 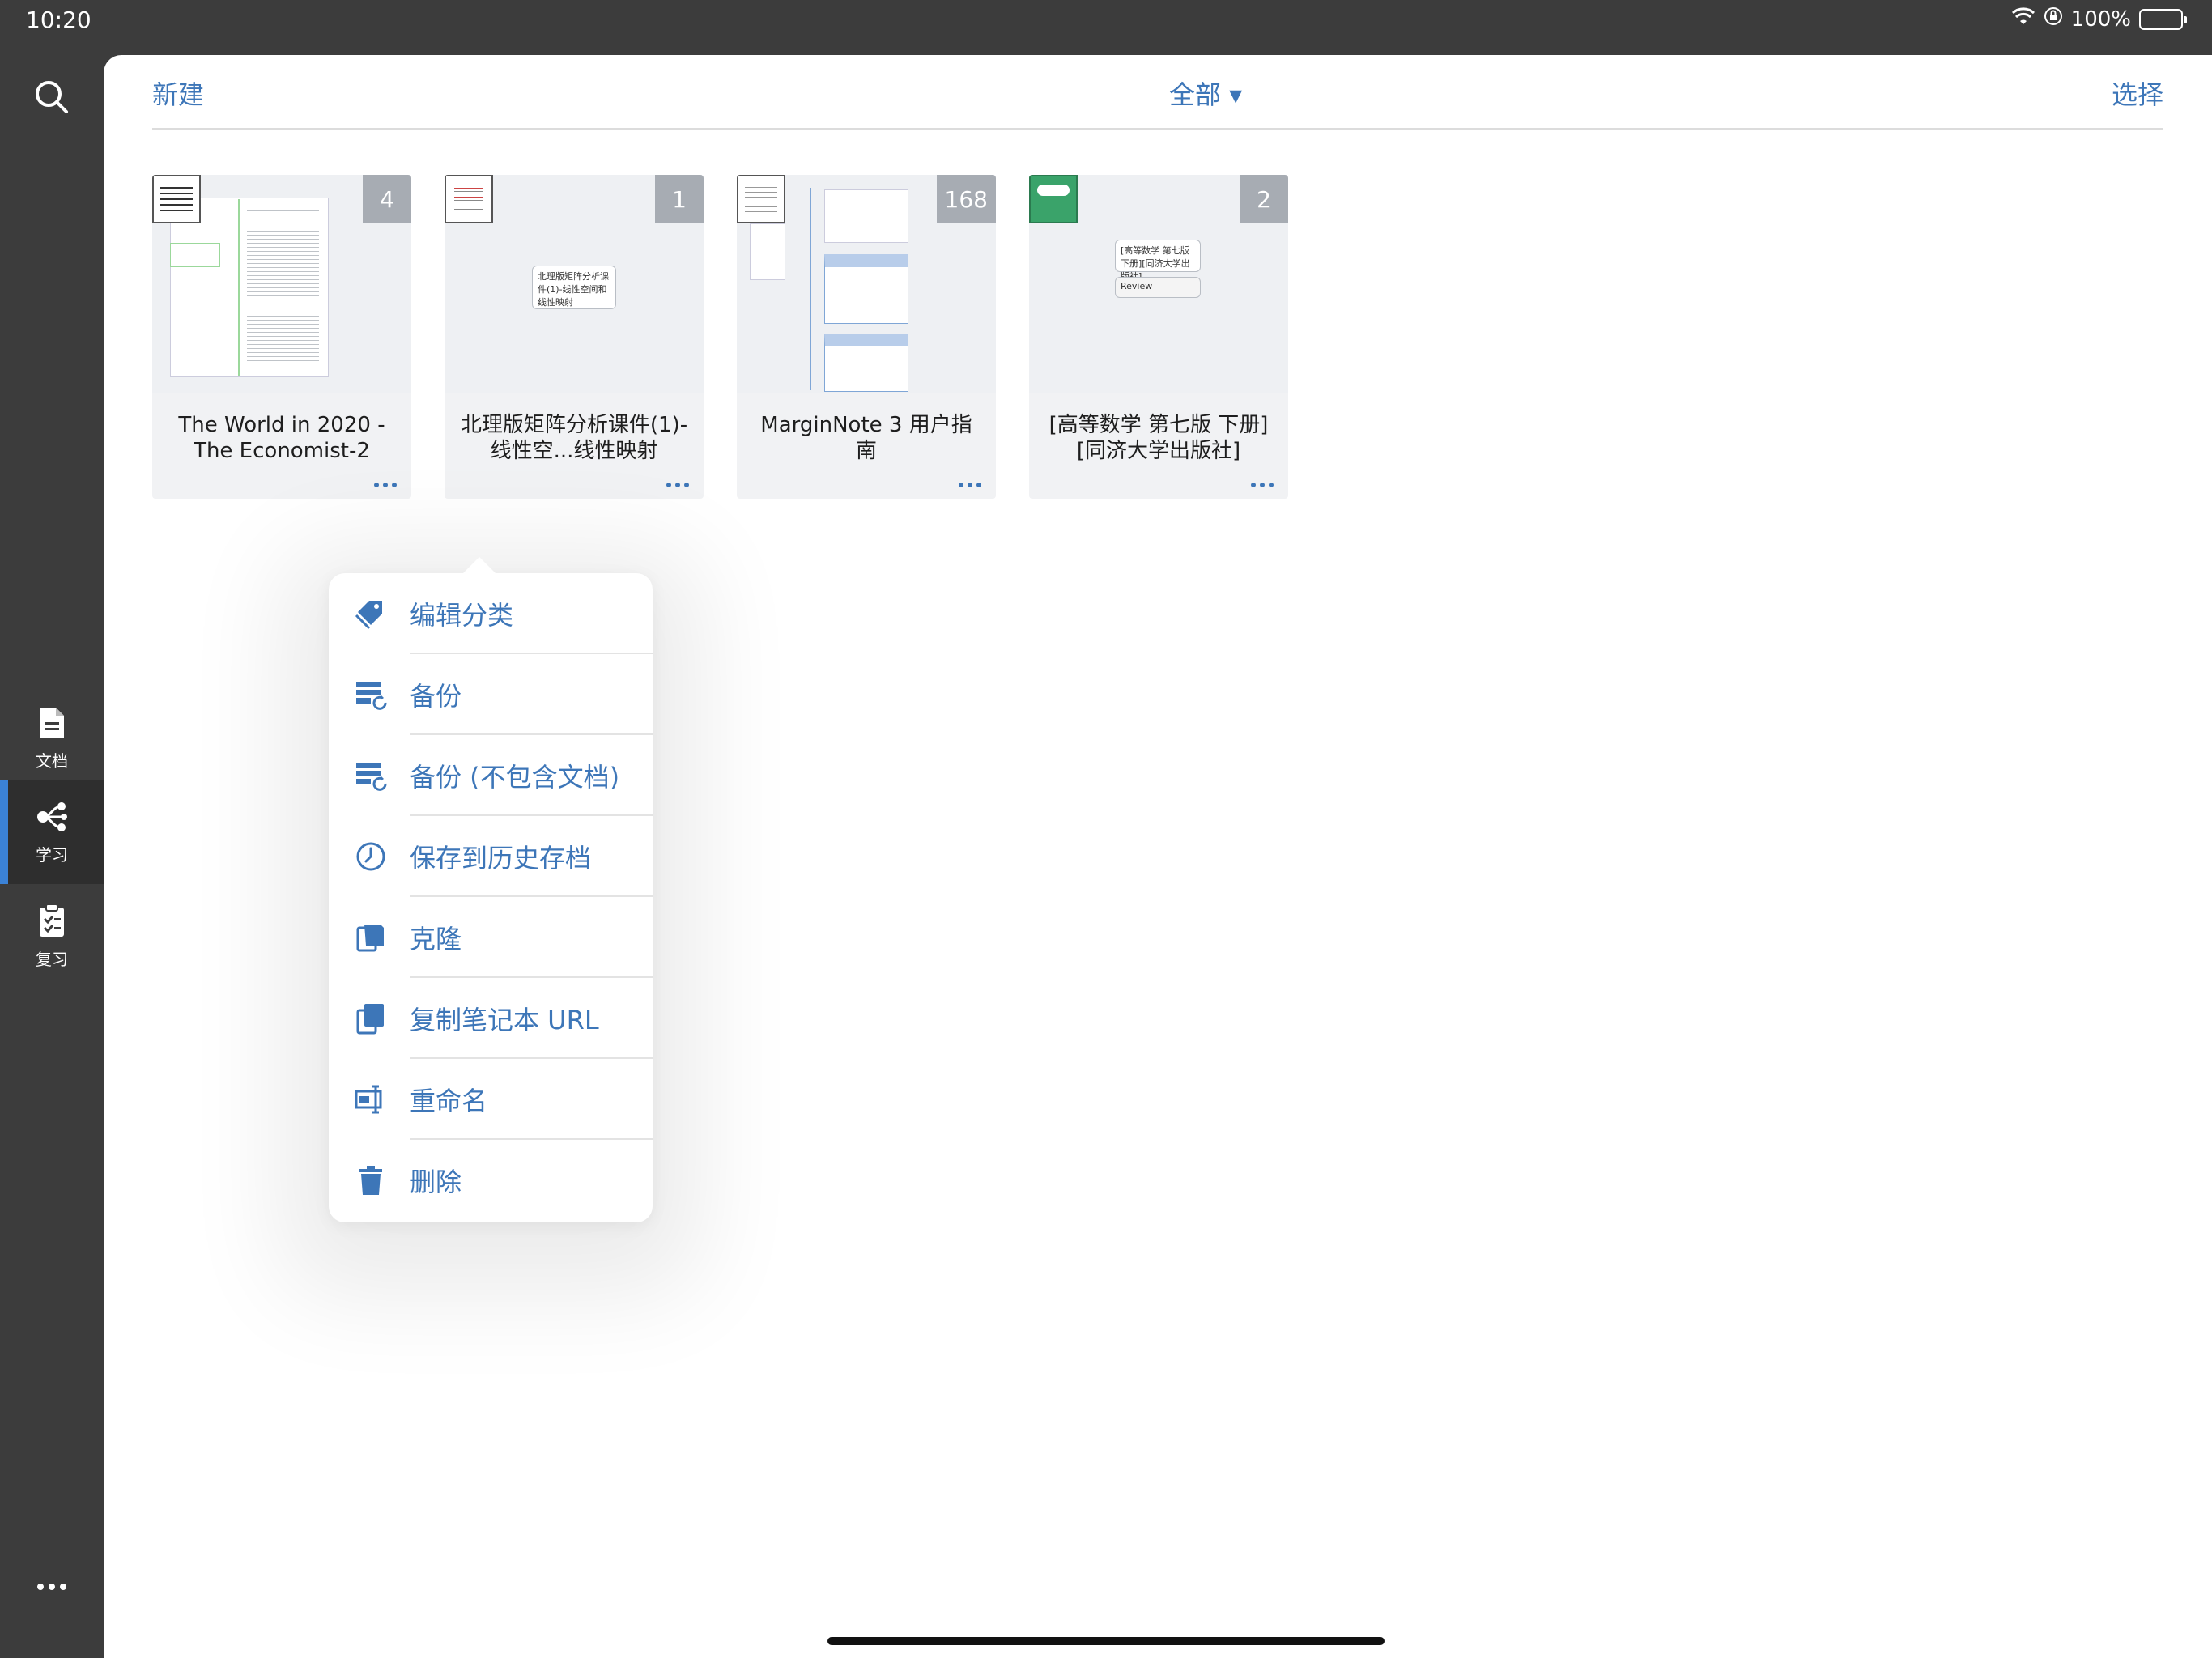 I want to click on battery-percent: 100%, so click(x=2100, y=19).